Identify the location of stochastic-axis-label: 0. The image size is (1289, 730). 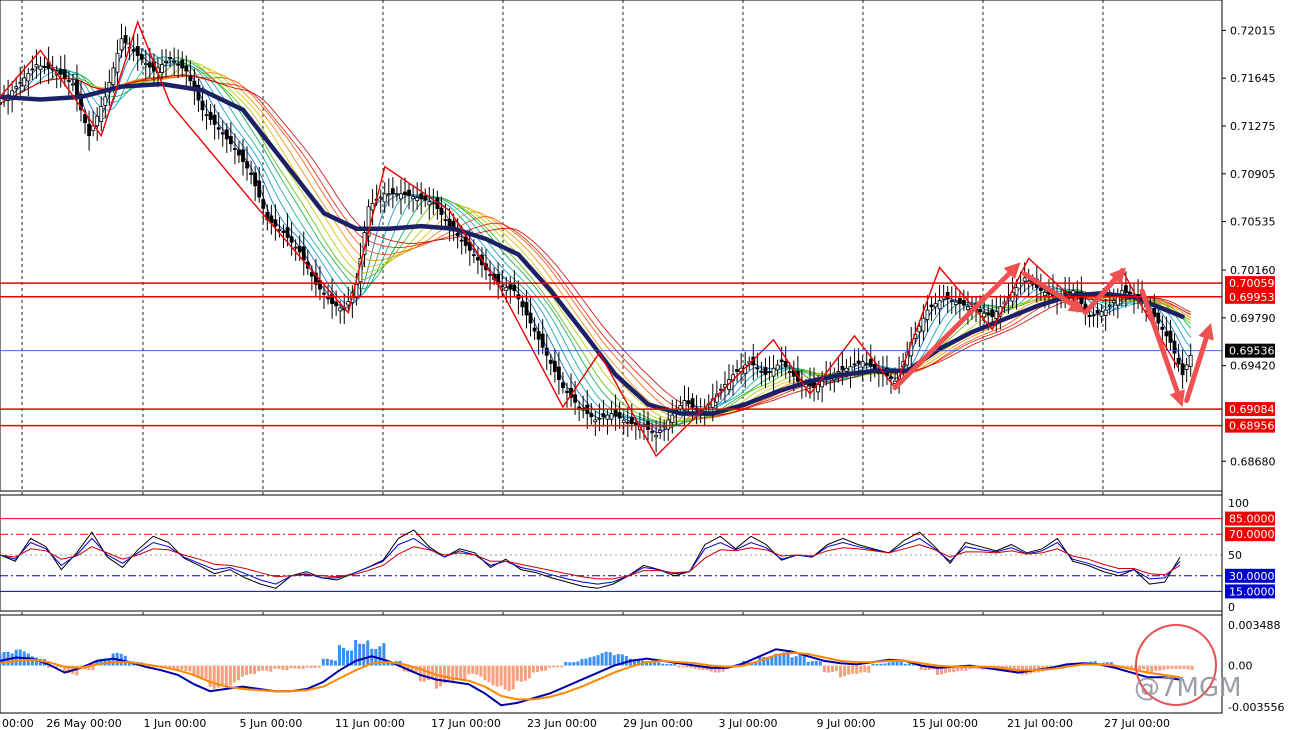
(1231, 607).